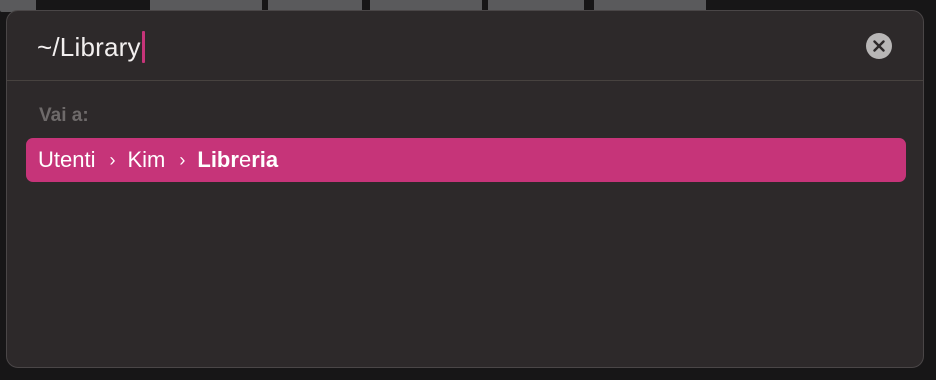 The width and height of the screenshot is (936, 380). I want to click on match-highlight: a, so click(272, 159).